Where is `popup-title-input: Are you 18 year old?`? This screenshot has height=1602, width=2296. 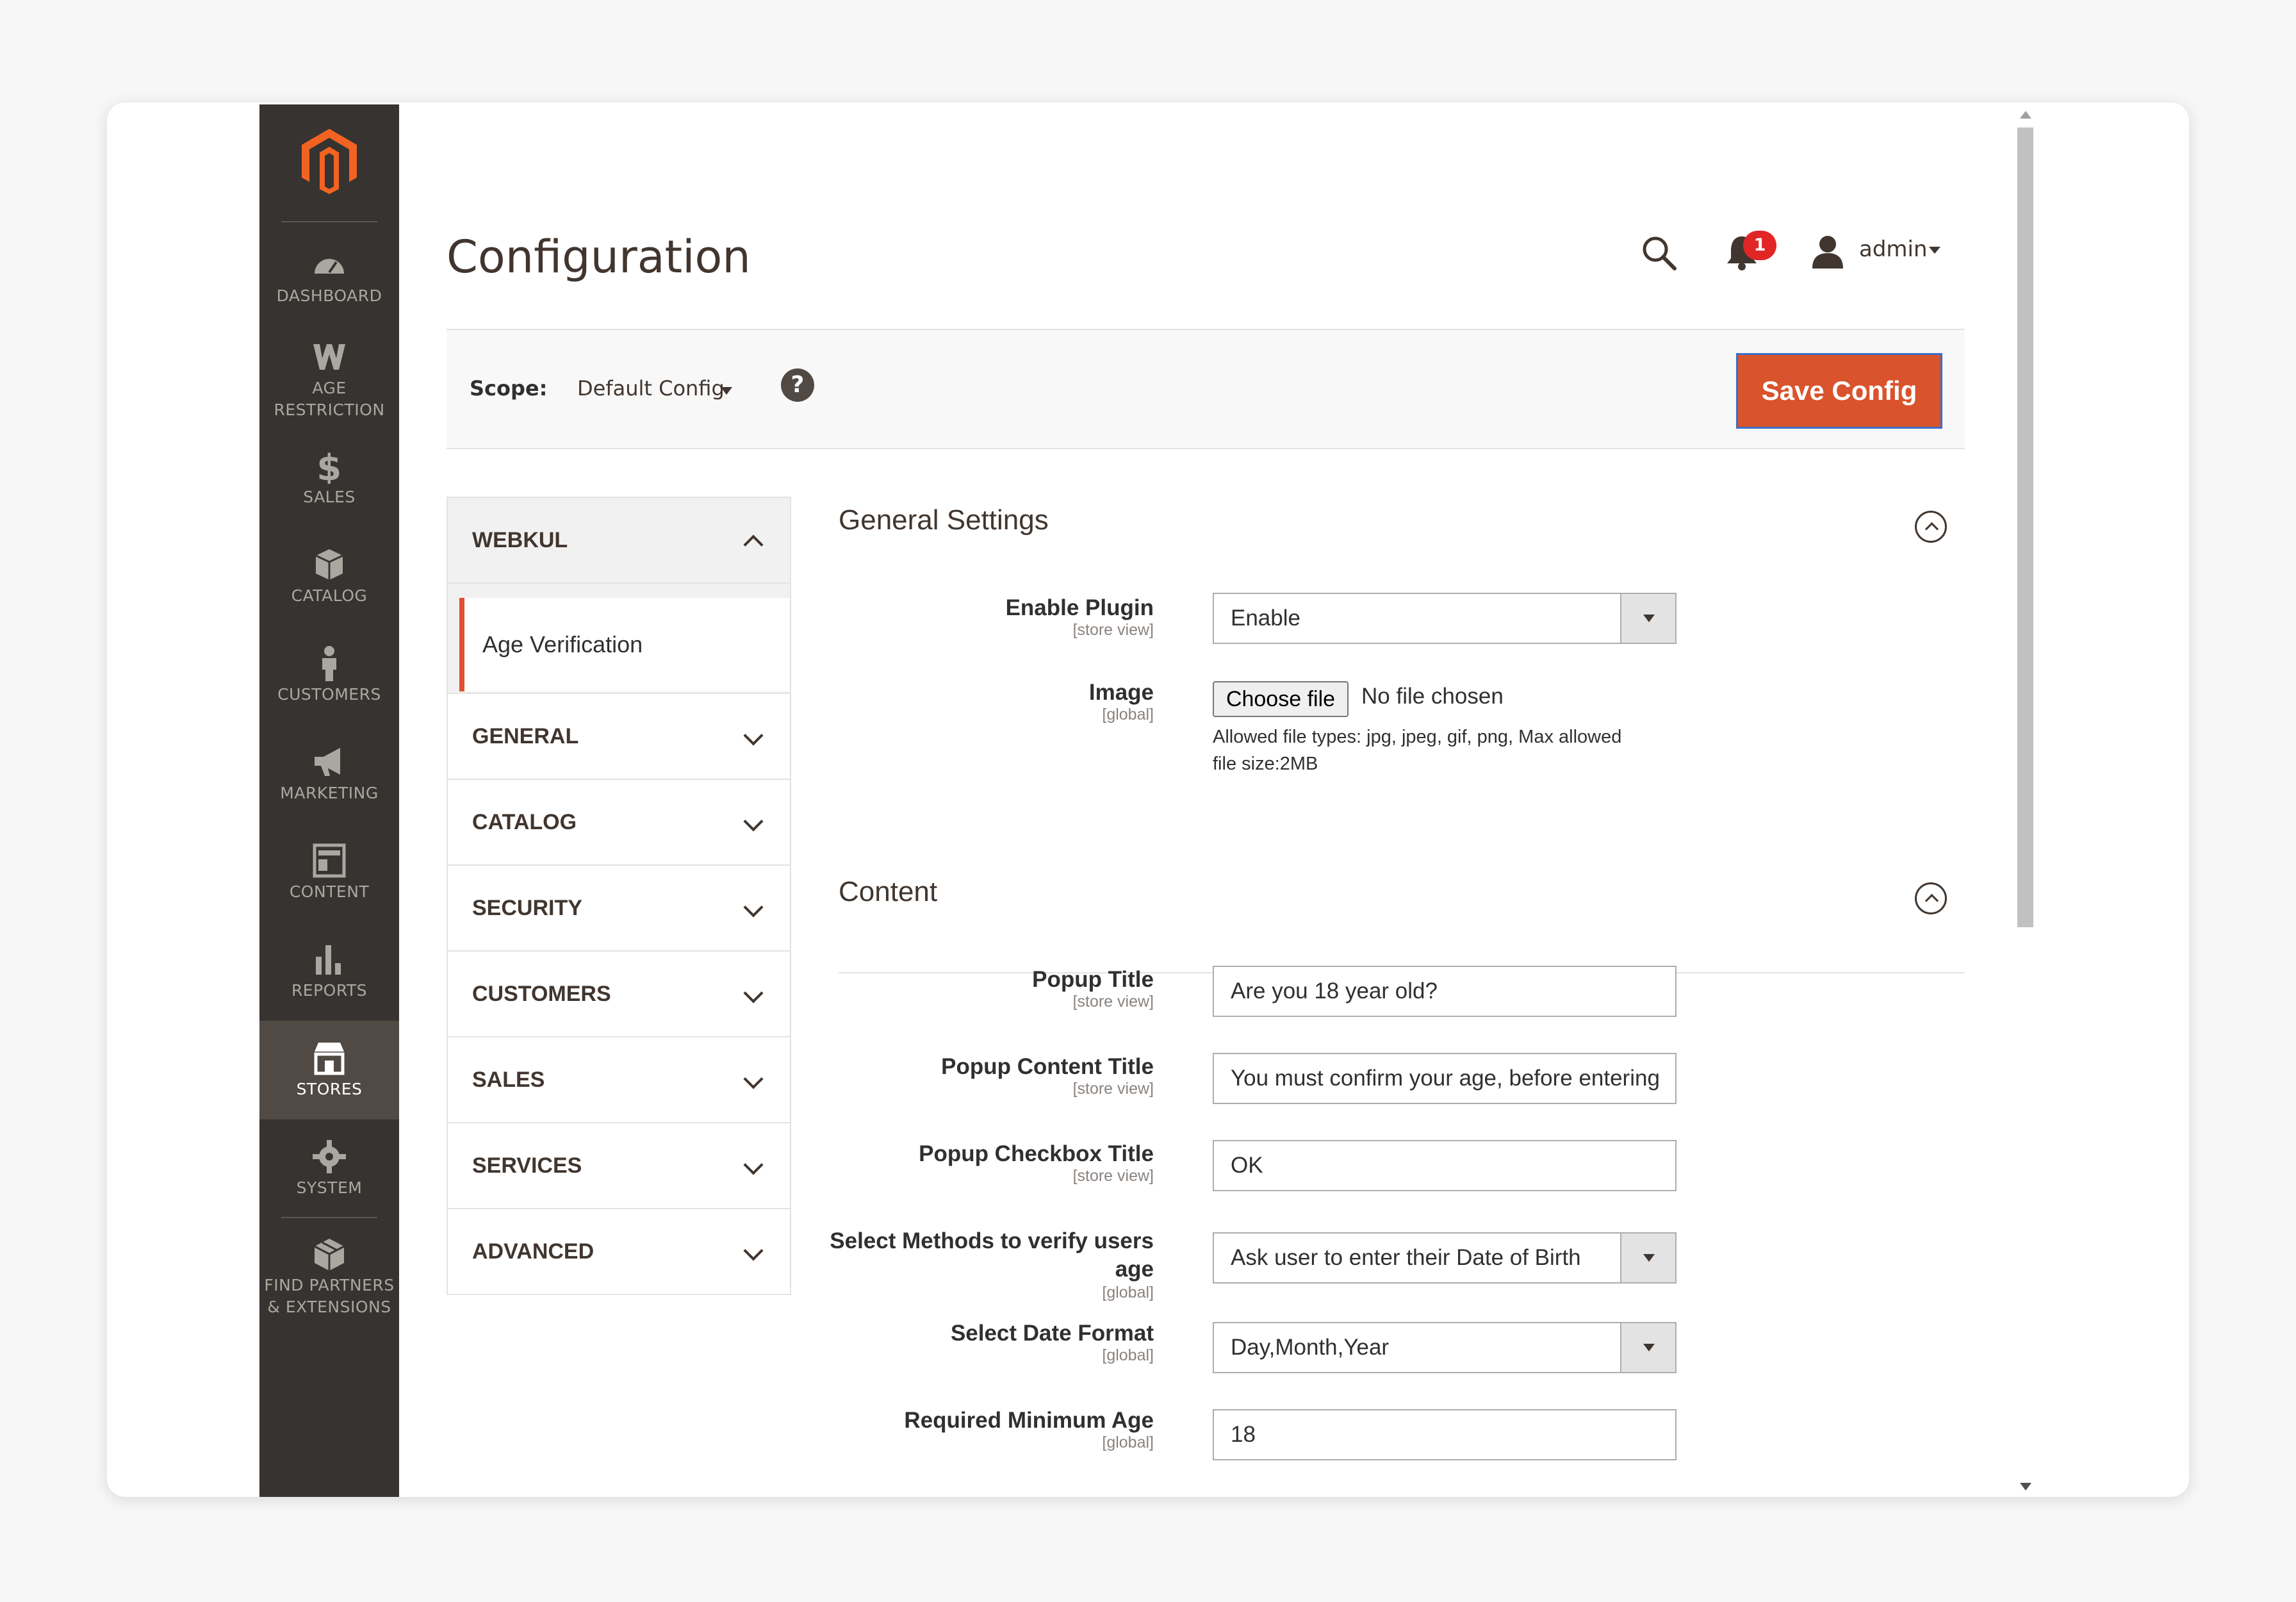
popup-title-input: Are you 18 year old? is located at coordinates (1445, 991).